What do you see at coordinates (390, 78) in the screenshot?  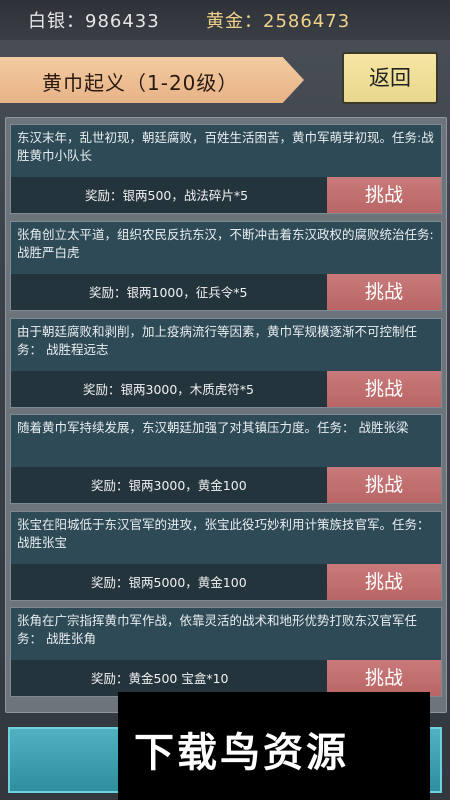 I see `back-button: 返回` at bounding box center [390, 78].